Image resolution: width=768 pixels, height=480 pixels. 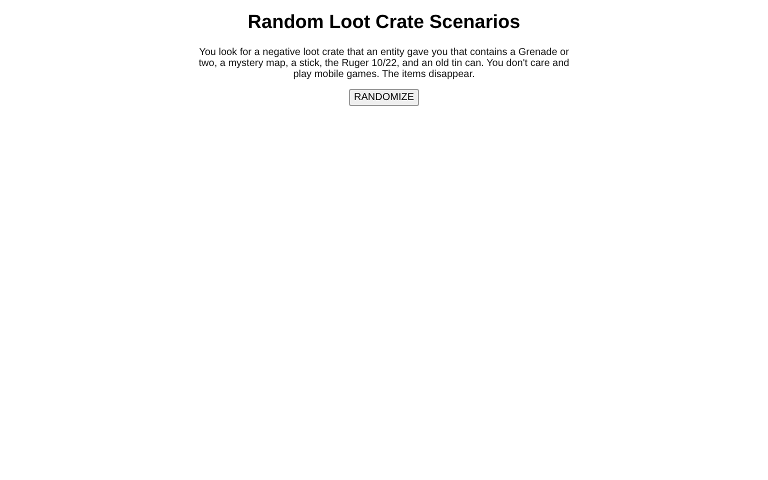 I want to click on randomize-button: RANDOMIZE, so click(x=384, y=97).